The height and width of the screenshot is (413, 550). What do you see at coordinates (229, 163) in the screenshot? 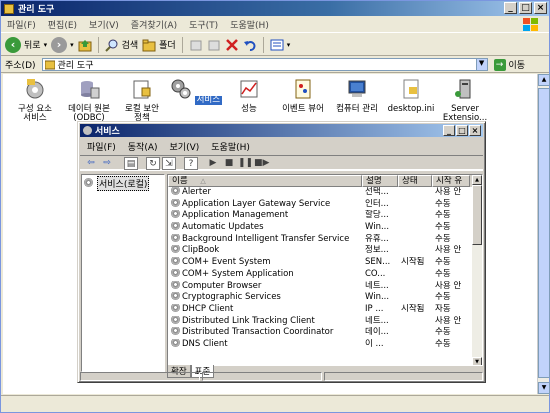
I see `stop-service-icon: ■` at bounding box center [229, 163].